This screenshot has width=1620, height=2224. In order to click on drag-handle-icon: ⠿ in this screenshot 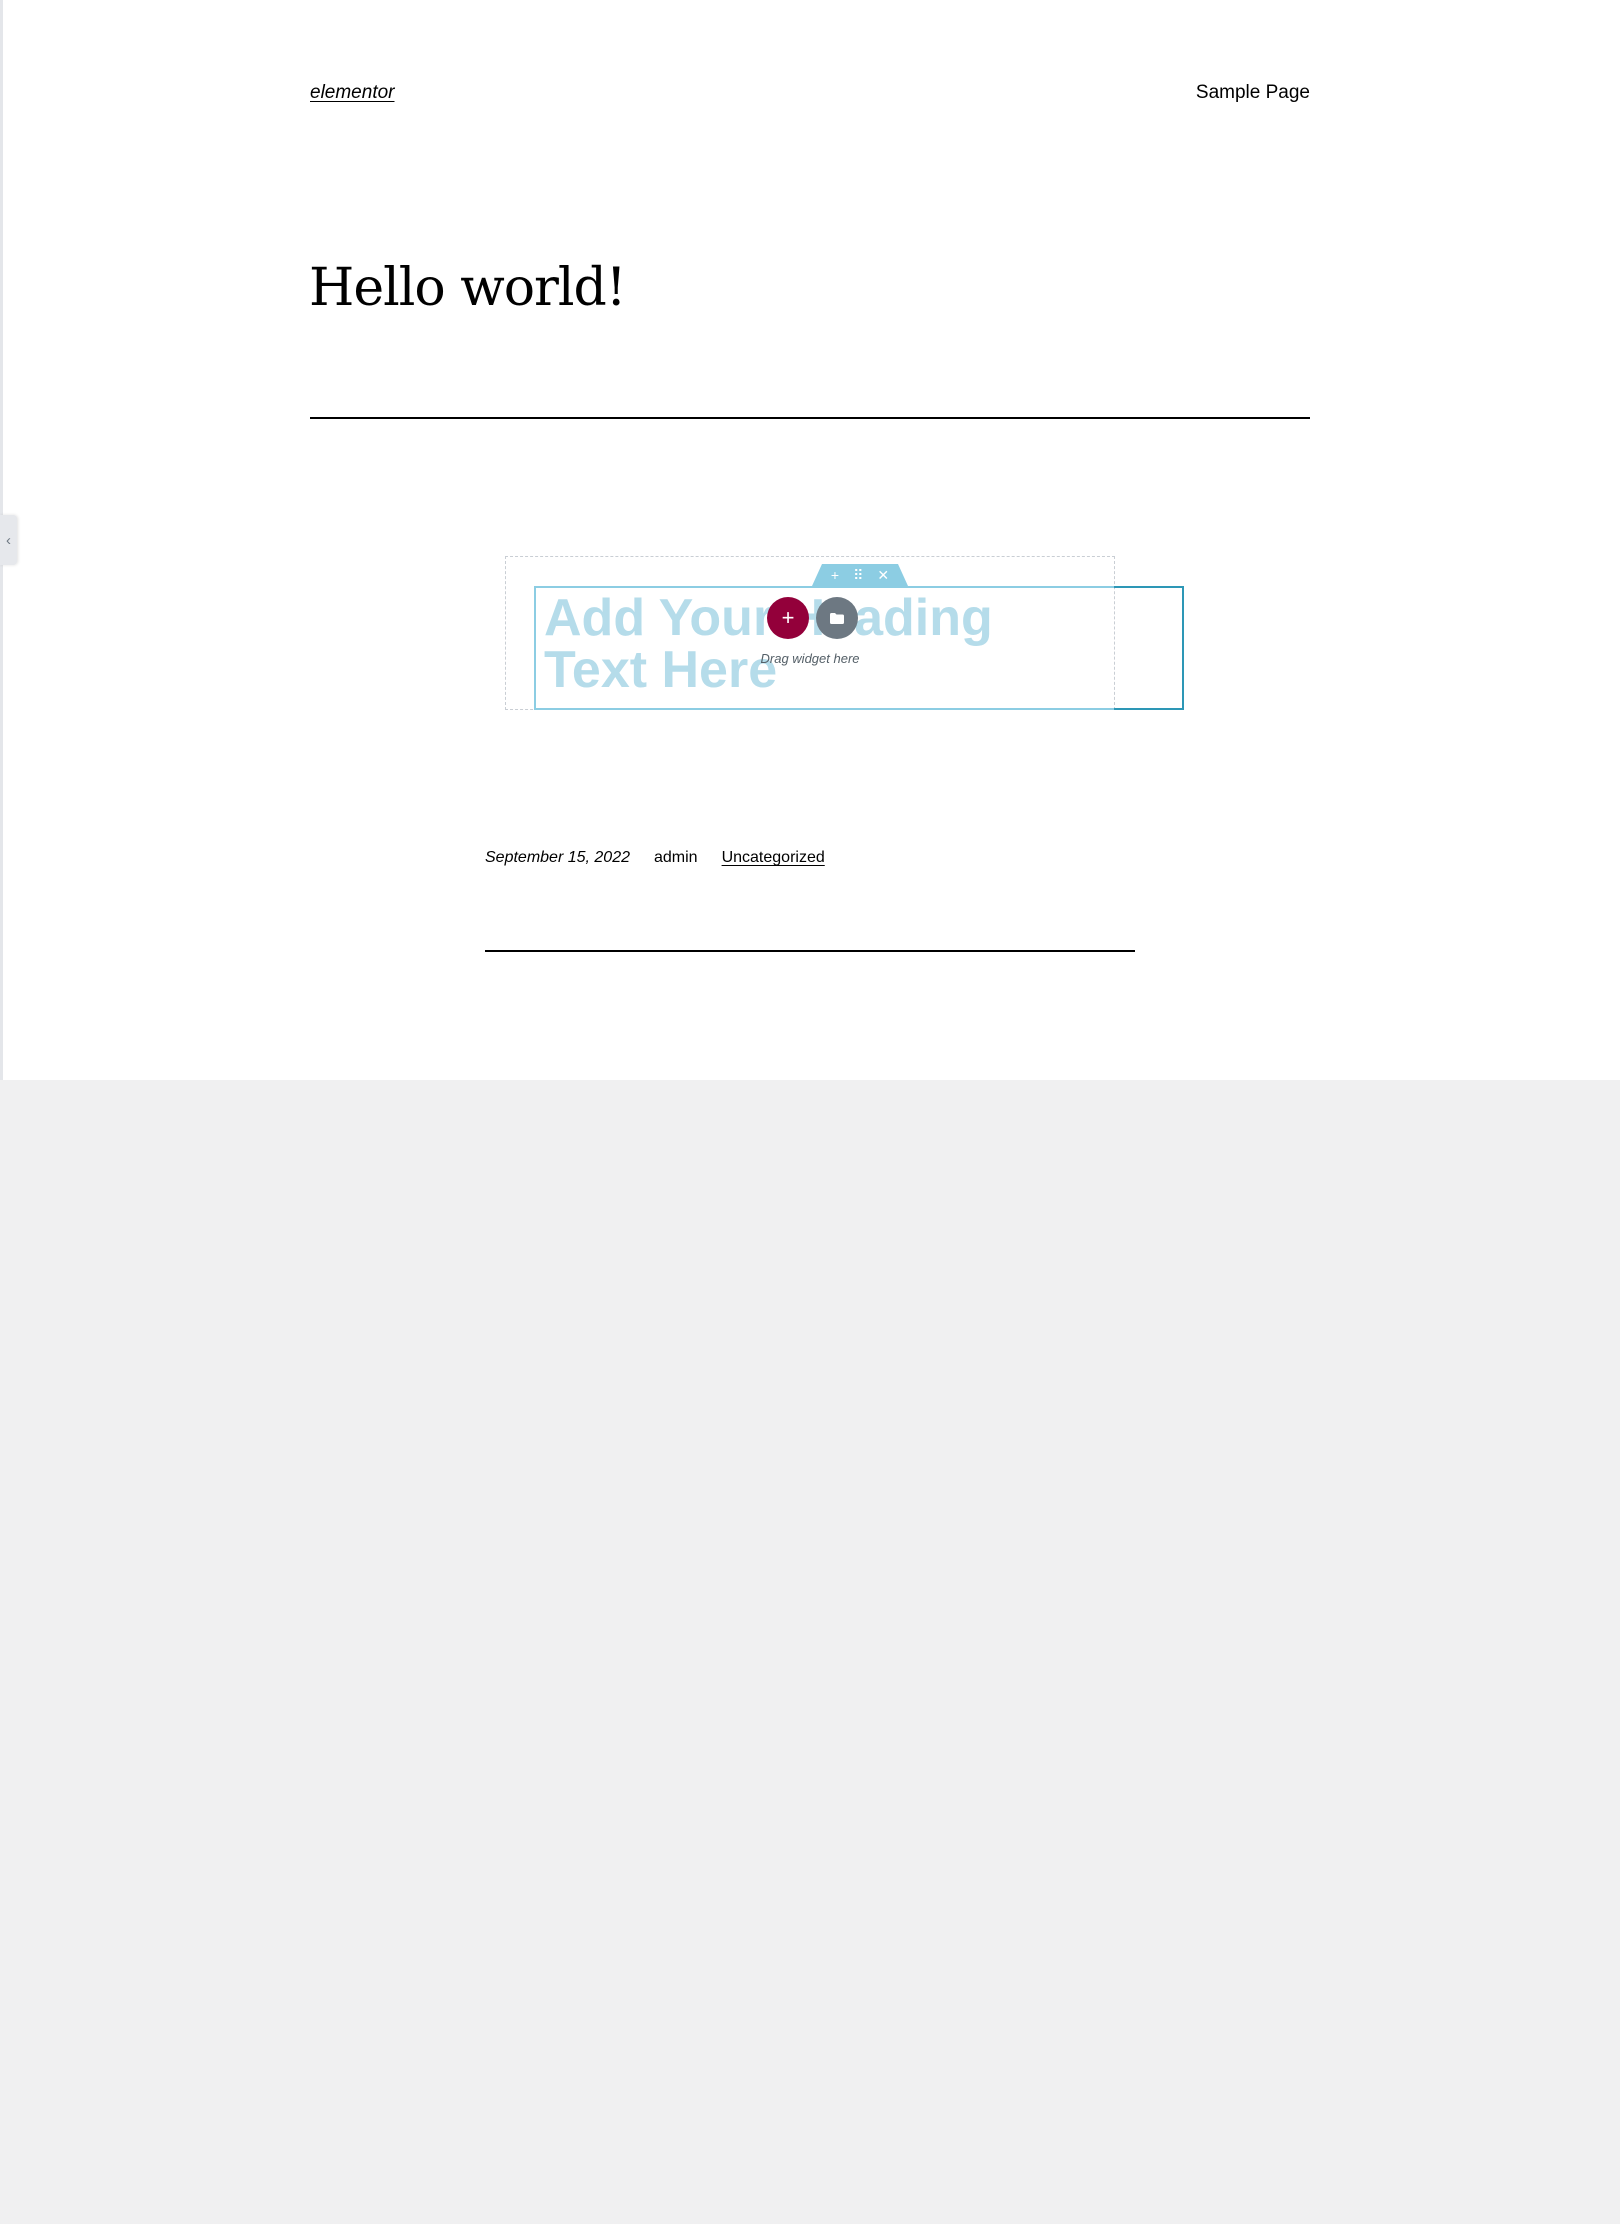, I will do `click(858, 575)`.